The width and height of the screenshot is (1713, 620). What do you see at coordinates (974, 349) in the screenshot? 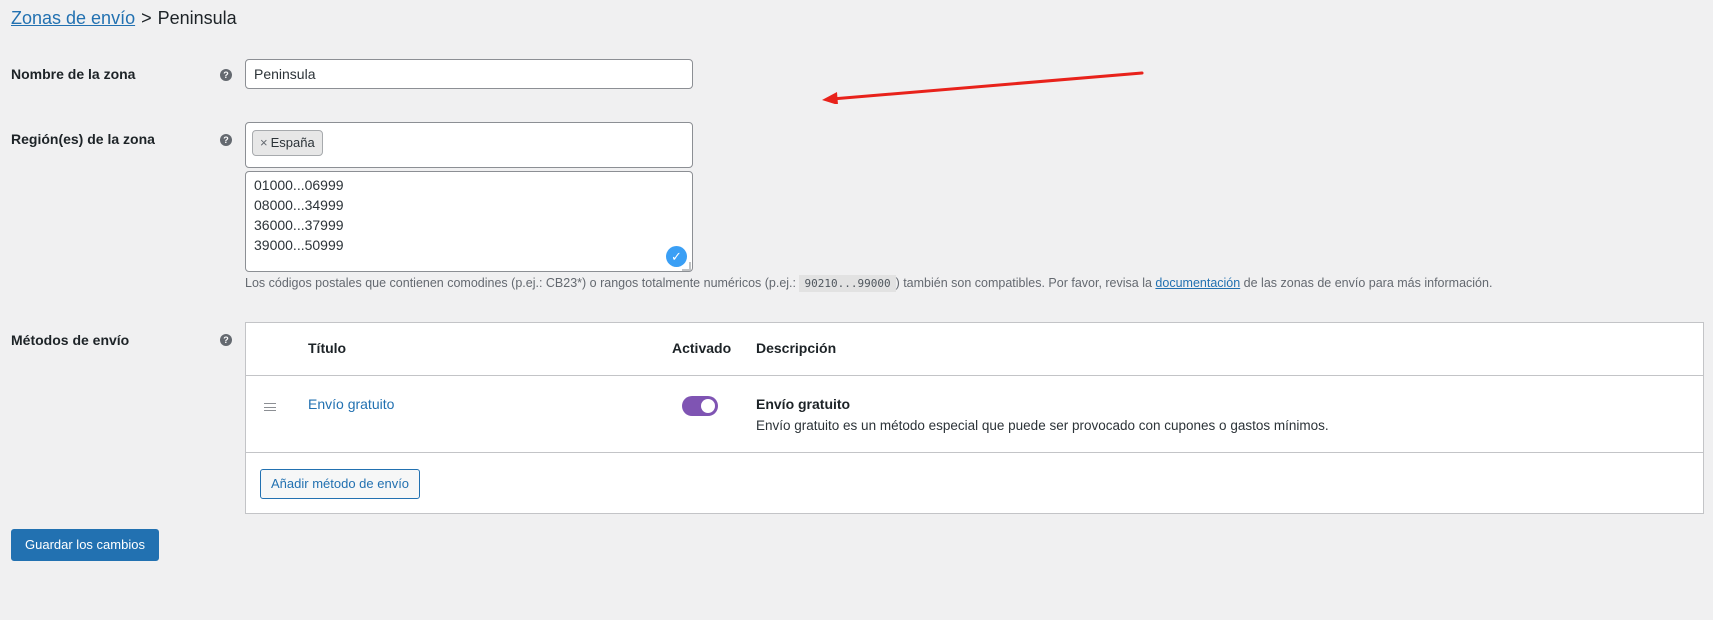
I see `table-header: Título Activado Descripción` at bounding box center [974, 349].